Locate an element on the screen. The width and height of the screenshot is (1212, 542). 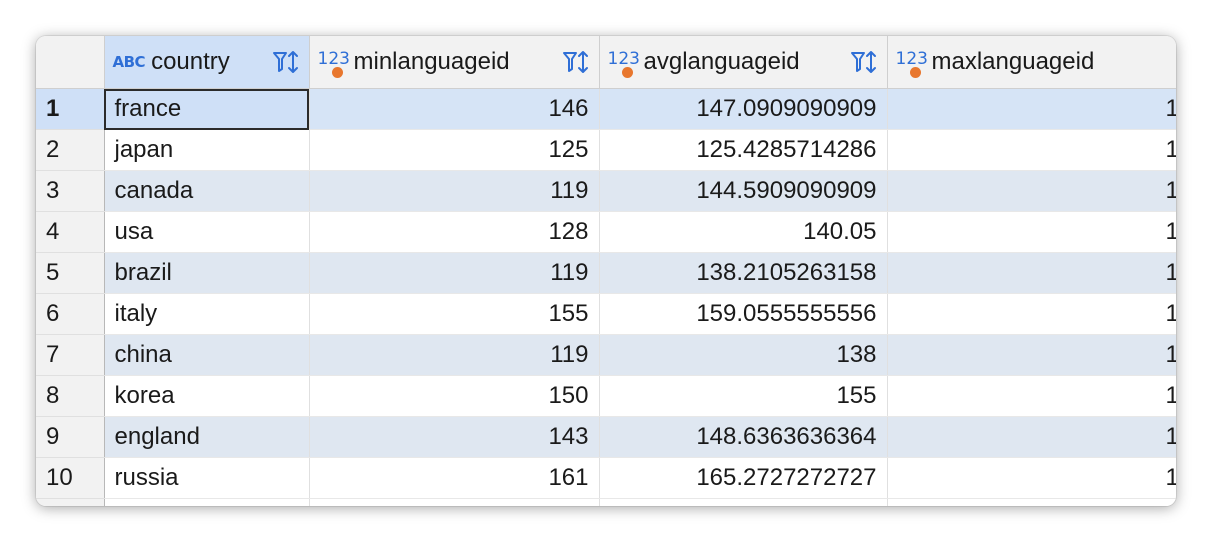
column-label: country is located at coordinates (190, 61).